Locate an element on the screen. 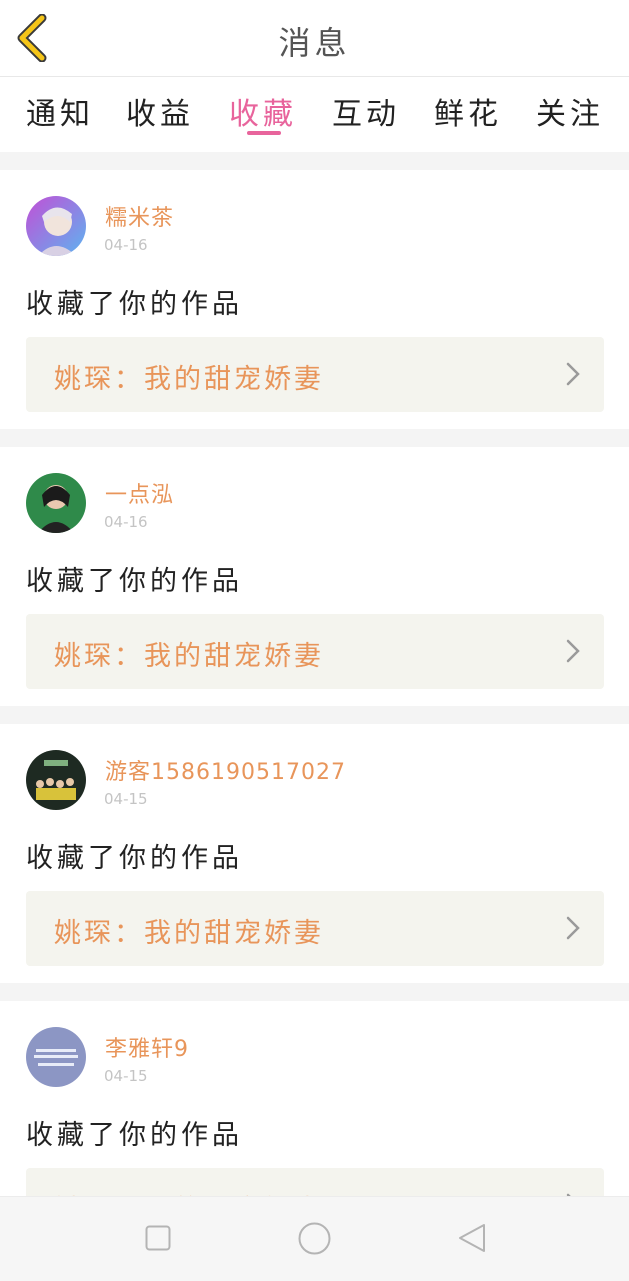 The width and height of the screenshot is (629, 1281). recent-apps-icon is located at coordinates (158, 1238).